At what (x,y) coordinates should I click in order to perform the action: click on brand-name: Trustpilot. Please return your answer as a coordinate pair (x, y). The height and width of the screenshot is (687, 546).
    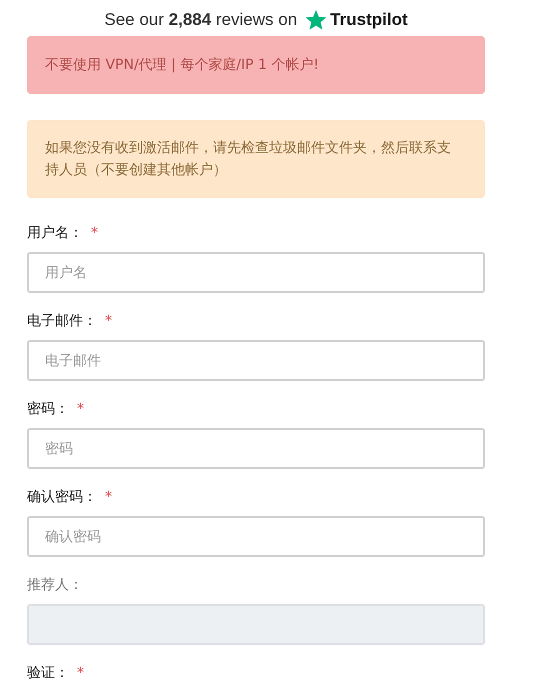
    Looking at the image, I should click on (369, 20).